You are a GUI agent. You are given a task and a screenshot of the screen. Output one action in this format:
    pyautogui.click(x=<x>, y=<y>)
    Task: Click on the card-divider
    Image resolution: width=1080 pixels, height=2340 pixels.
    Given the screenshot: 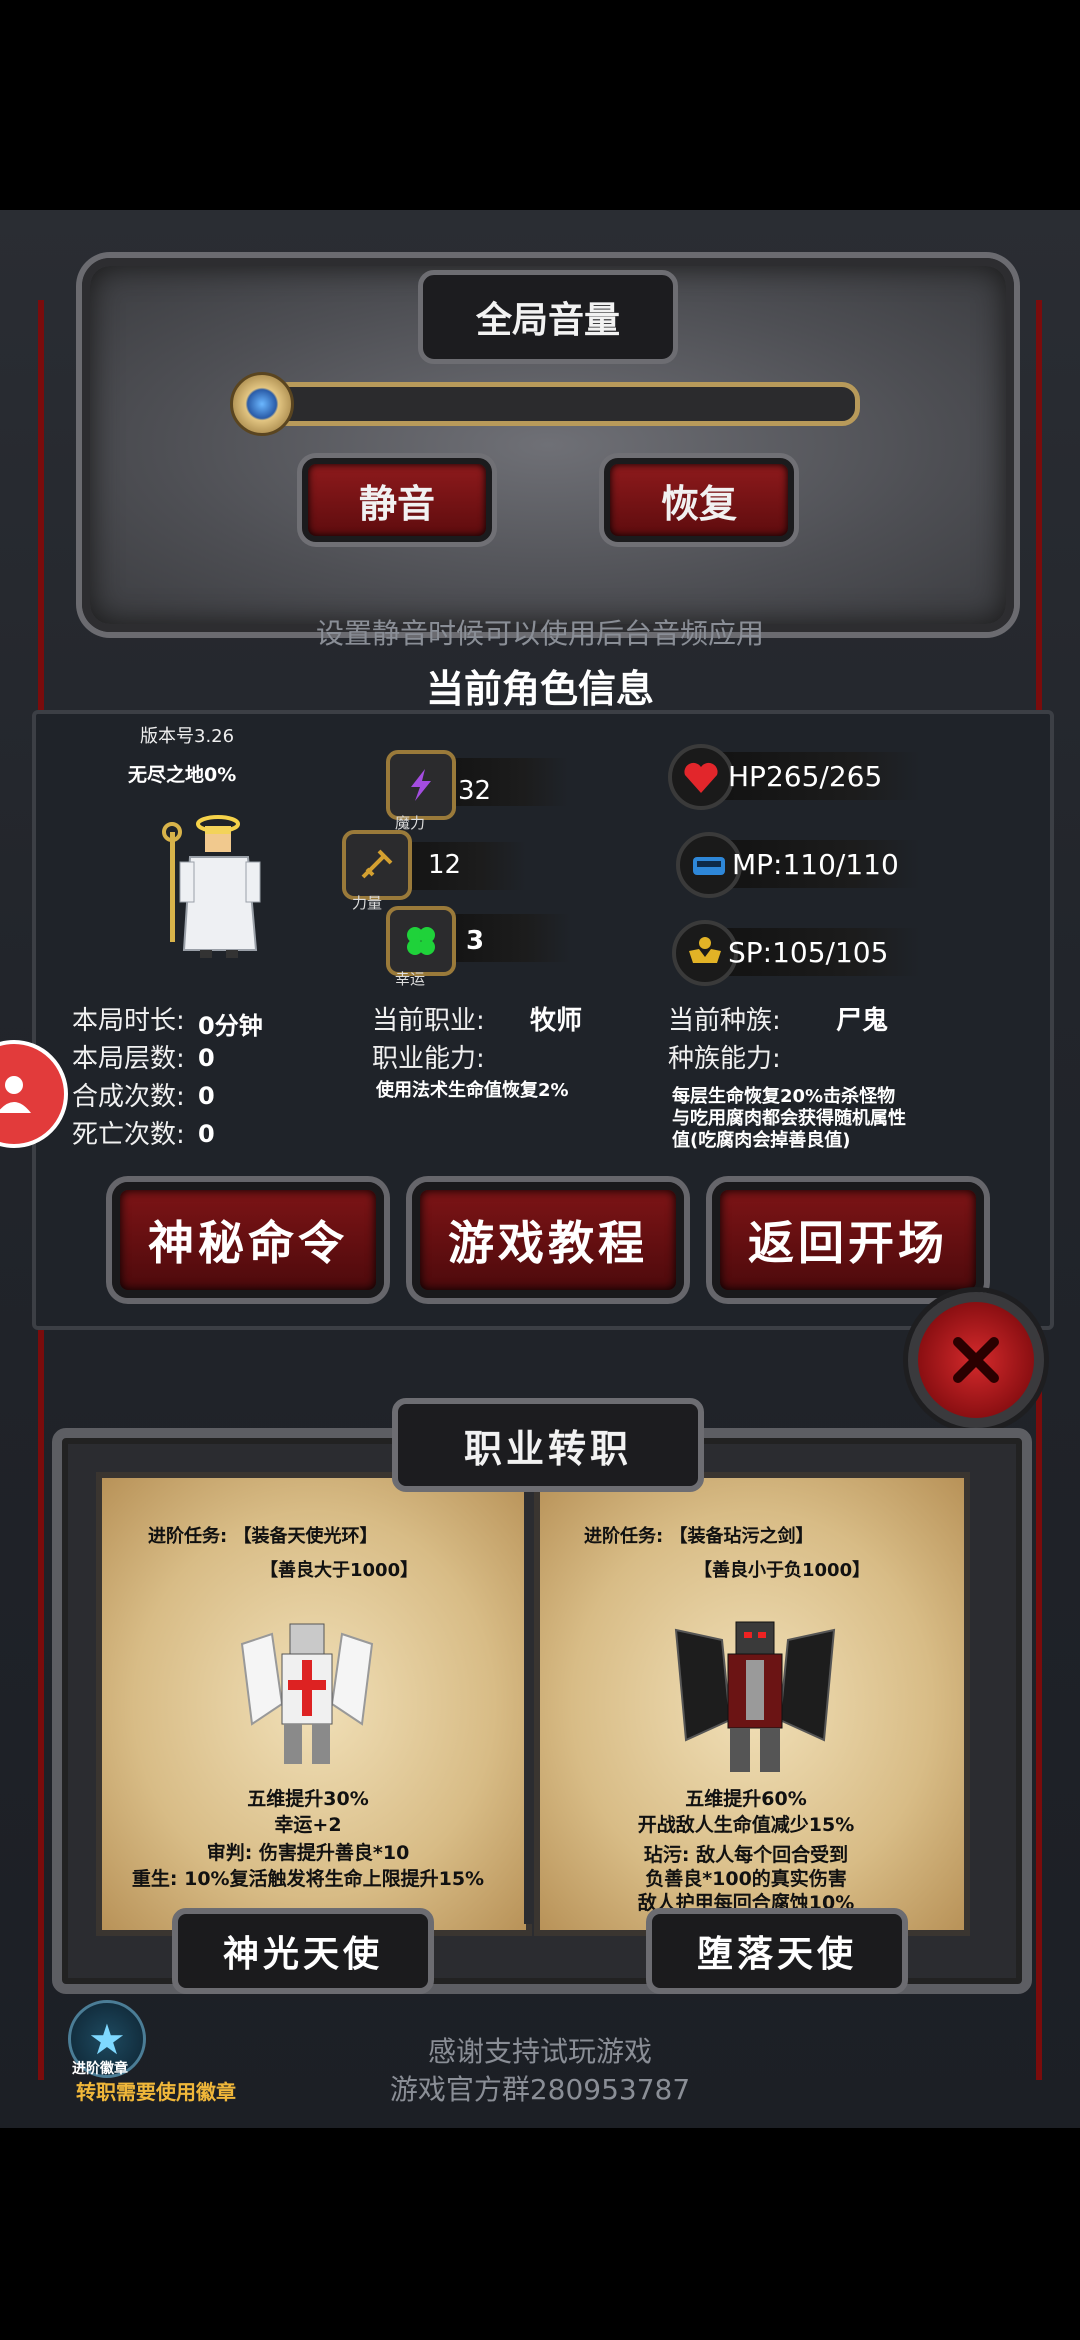 What is the action you would take?
    pyautogui.click(x=529, y=1698)
    